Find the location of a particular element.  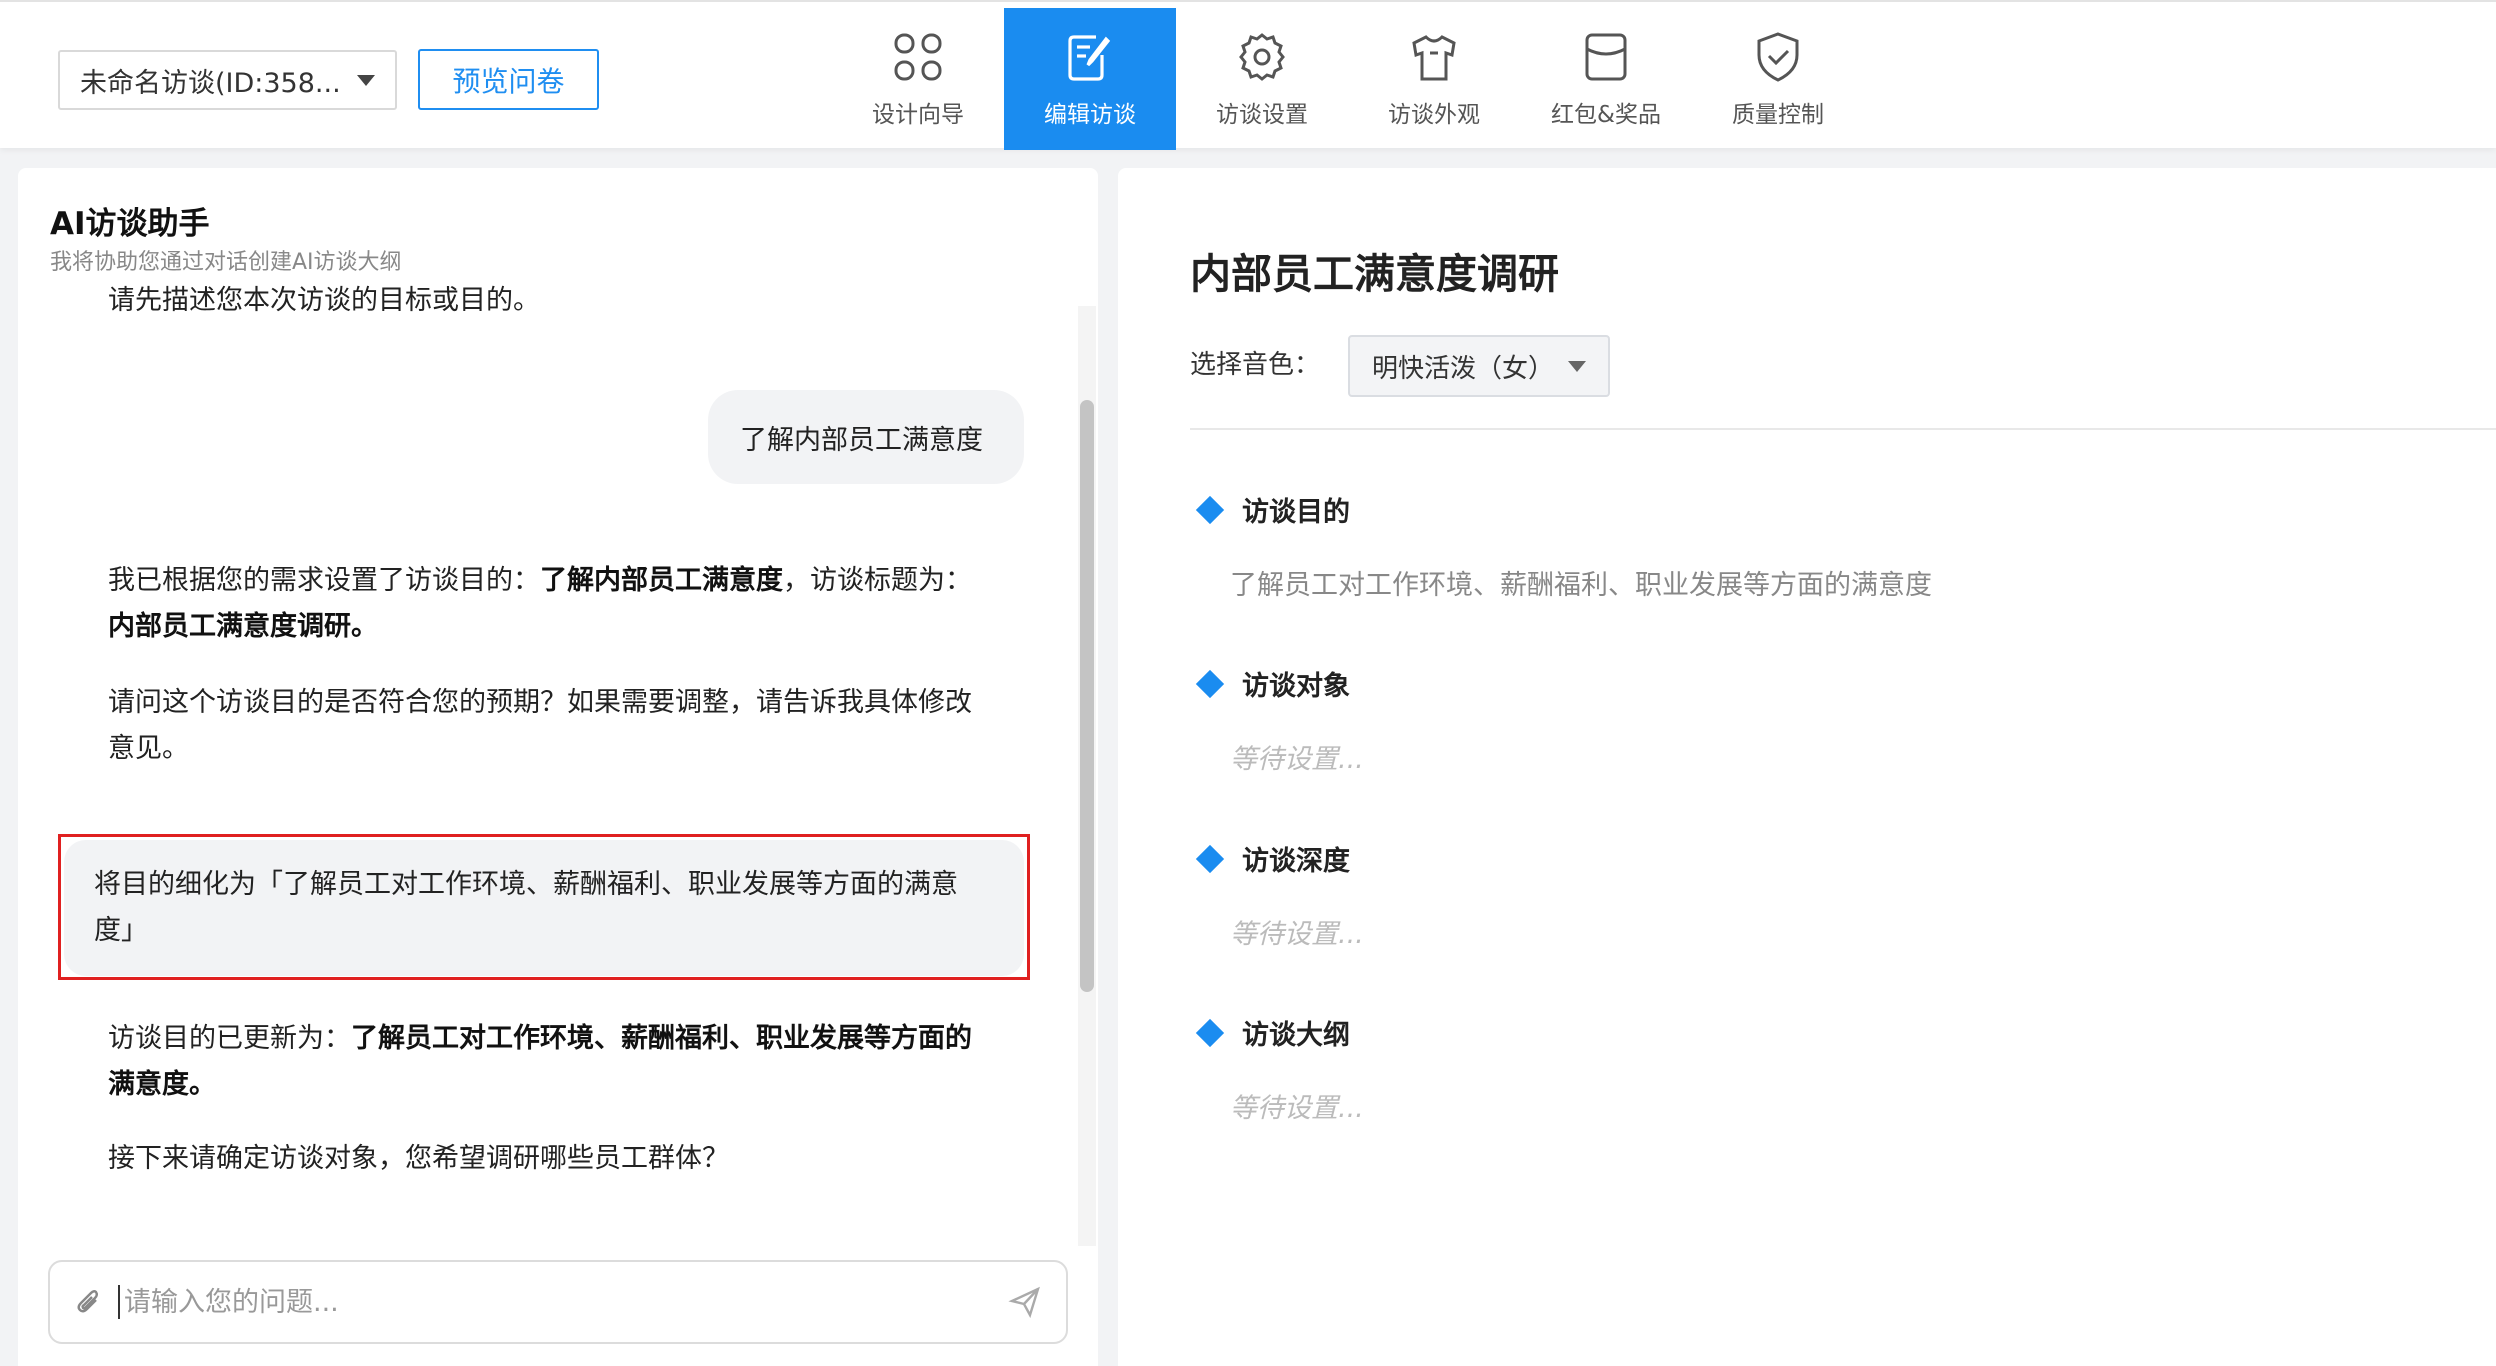

highlight-box is located at coordinates (544, 907).